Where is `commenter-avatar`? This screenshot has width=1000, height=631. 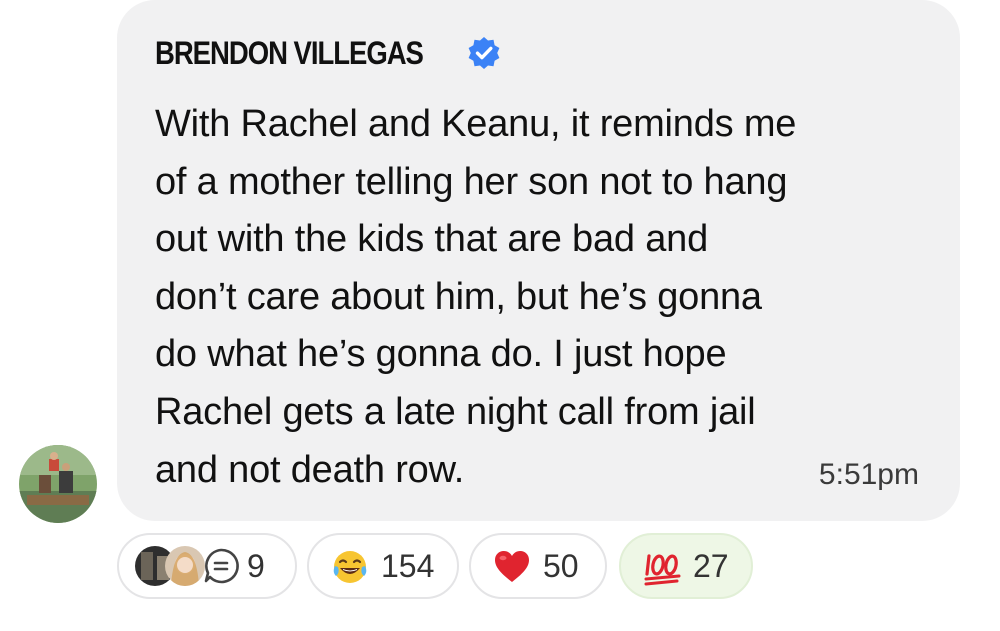 commenter-avatar is located at coordinates (58, 484).